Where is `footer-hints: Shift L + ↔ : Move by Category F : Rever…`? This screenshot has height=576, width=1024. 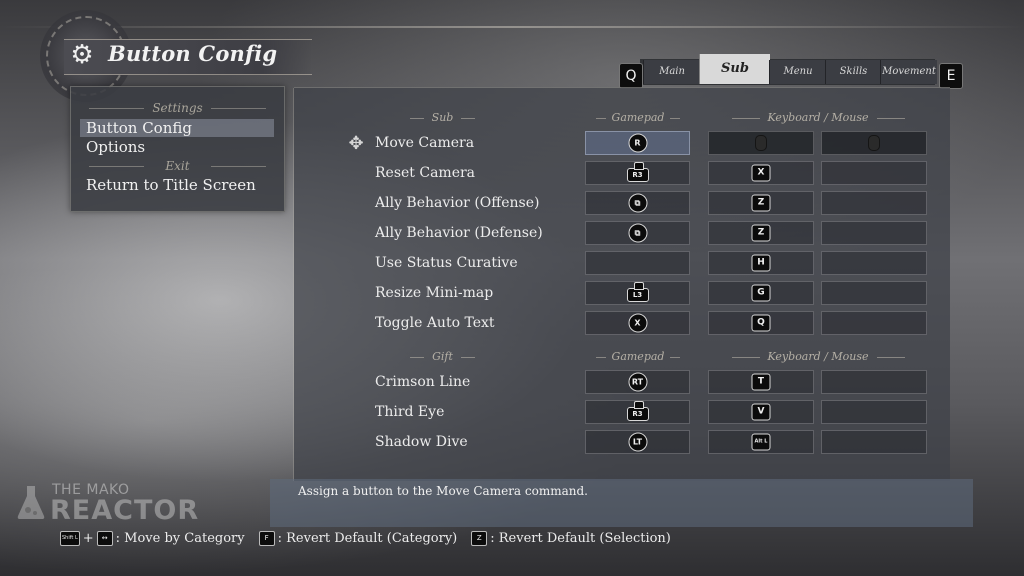
footer-hints: Shift L + ↔ : Move by Category F : Rever… is located at coordinates (372, 538).